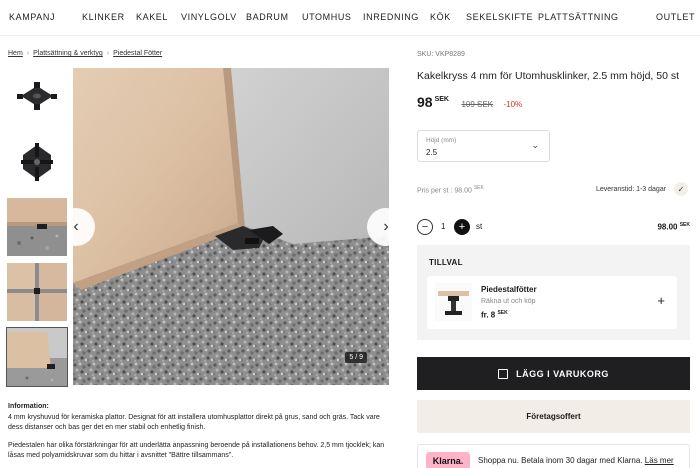 The width and height of the screenshot is (700, 468). I want to click on nav-item-sekelskifte: SEKELSKIFTE, so click(499, 17).